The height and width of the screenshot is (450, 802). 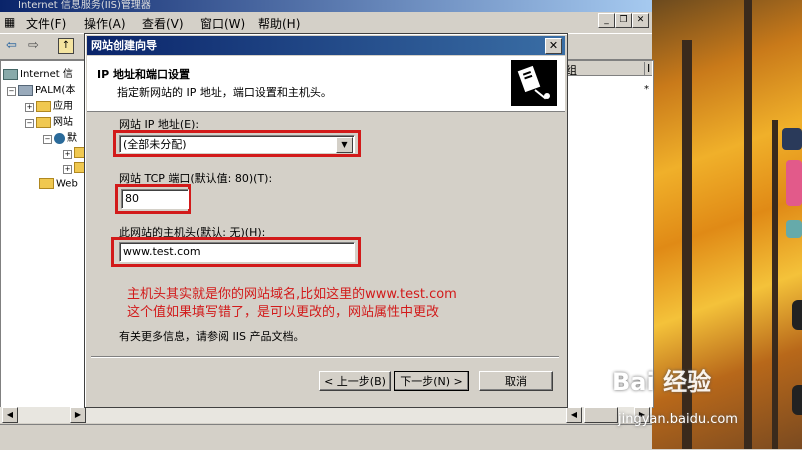 I want to click on tree-item-websites: − 网站, so click(x=49, y=120).